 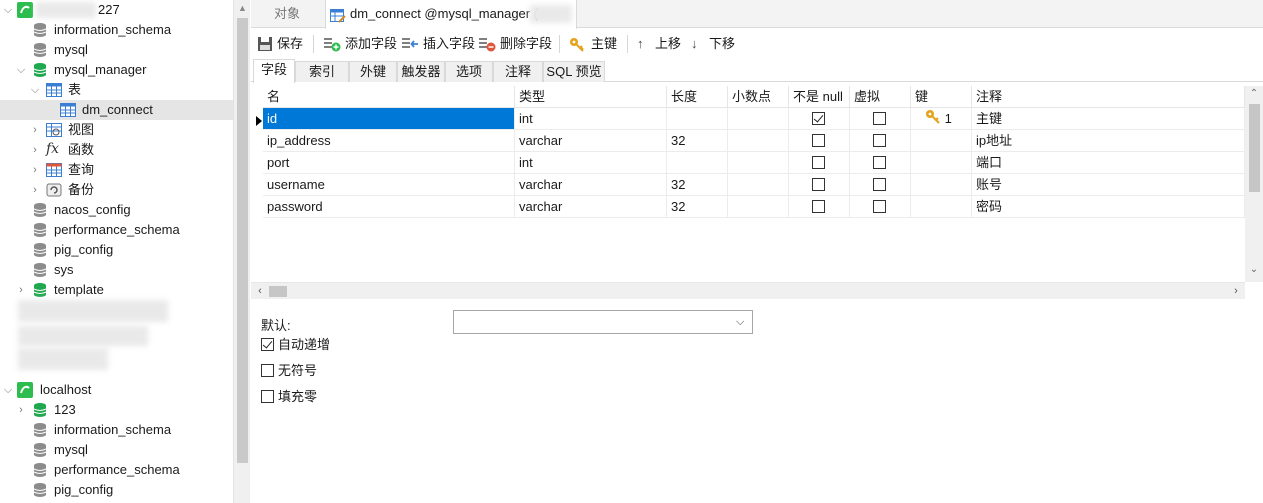 I want to click on column-header-comment: 注释, so click(x=1108, y=97).